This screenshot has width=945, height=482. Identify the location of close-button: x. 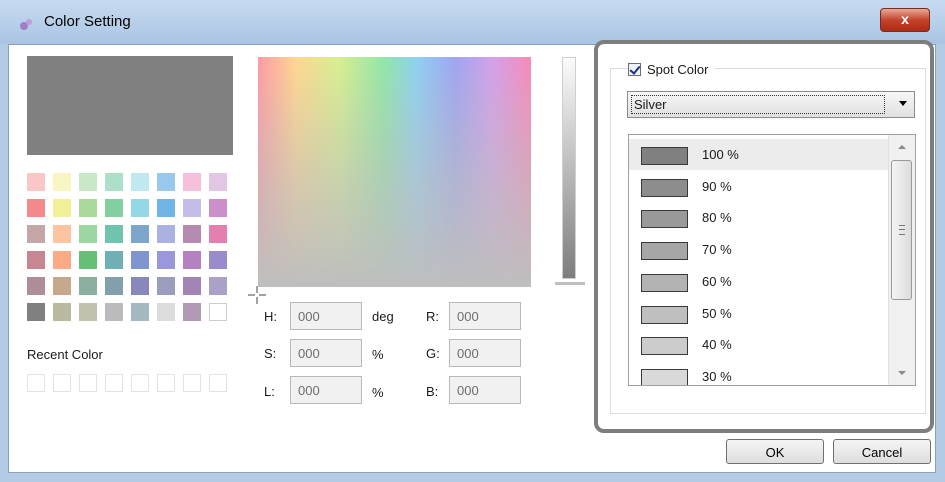
(905, 20).